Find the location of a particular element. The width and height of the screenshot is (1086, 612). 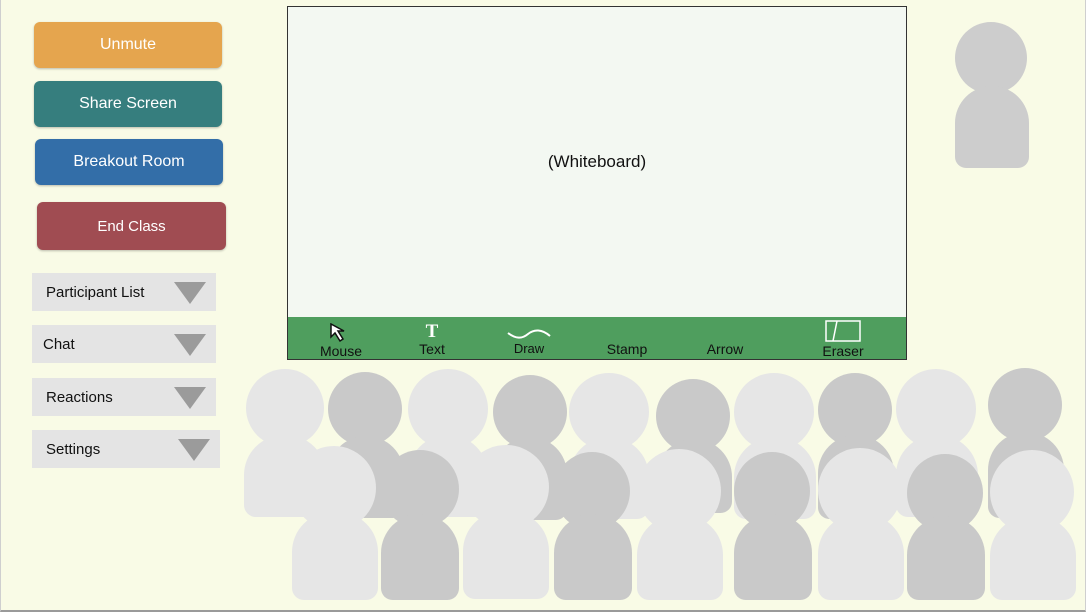

breakout-room-button: Breakout Room is located at coordinates (129, 162).